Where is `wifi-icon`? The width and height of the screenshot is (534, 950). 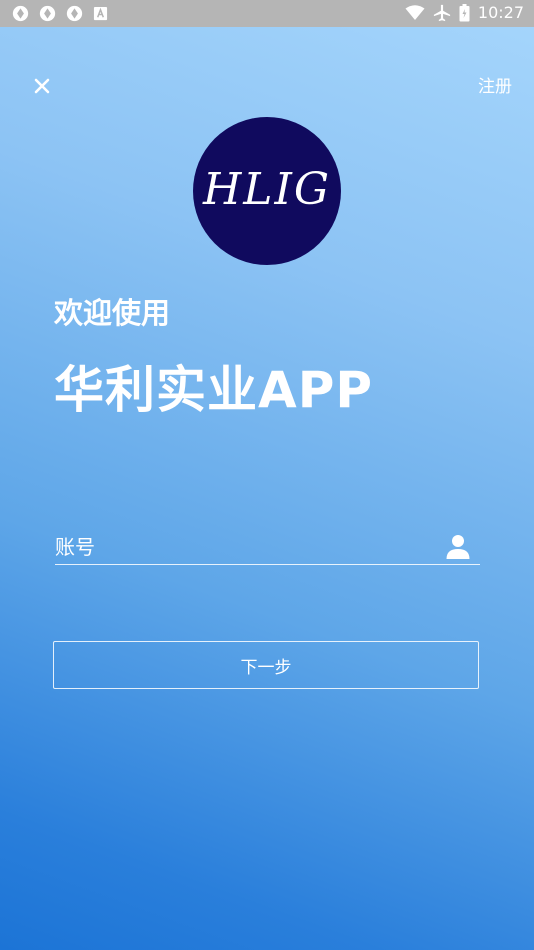 wifi-icon is located at coordinates (415, 12).